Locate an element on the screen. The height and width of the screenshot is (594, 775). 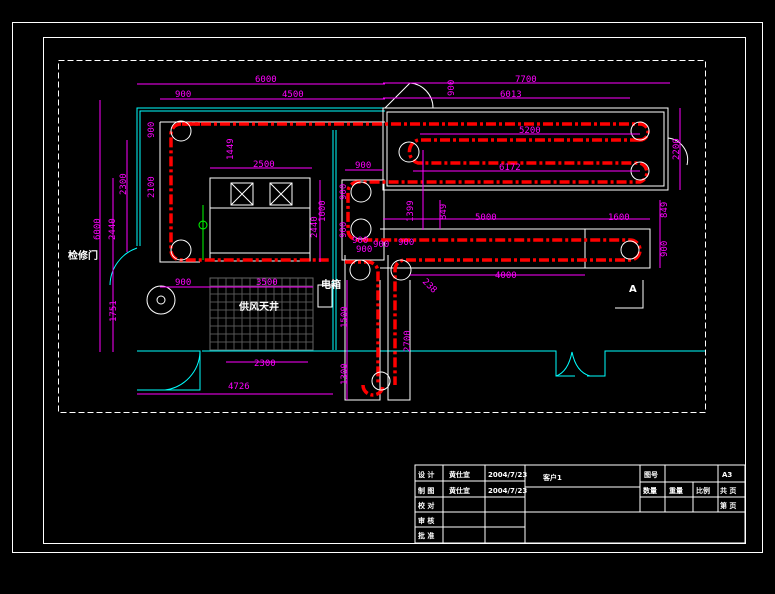
drawing-text: 制 图 is located at coordinates (426, 490).